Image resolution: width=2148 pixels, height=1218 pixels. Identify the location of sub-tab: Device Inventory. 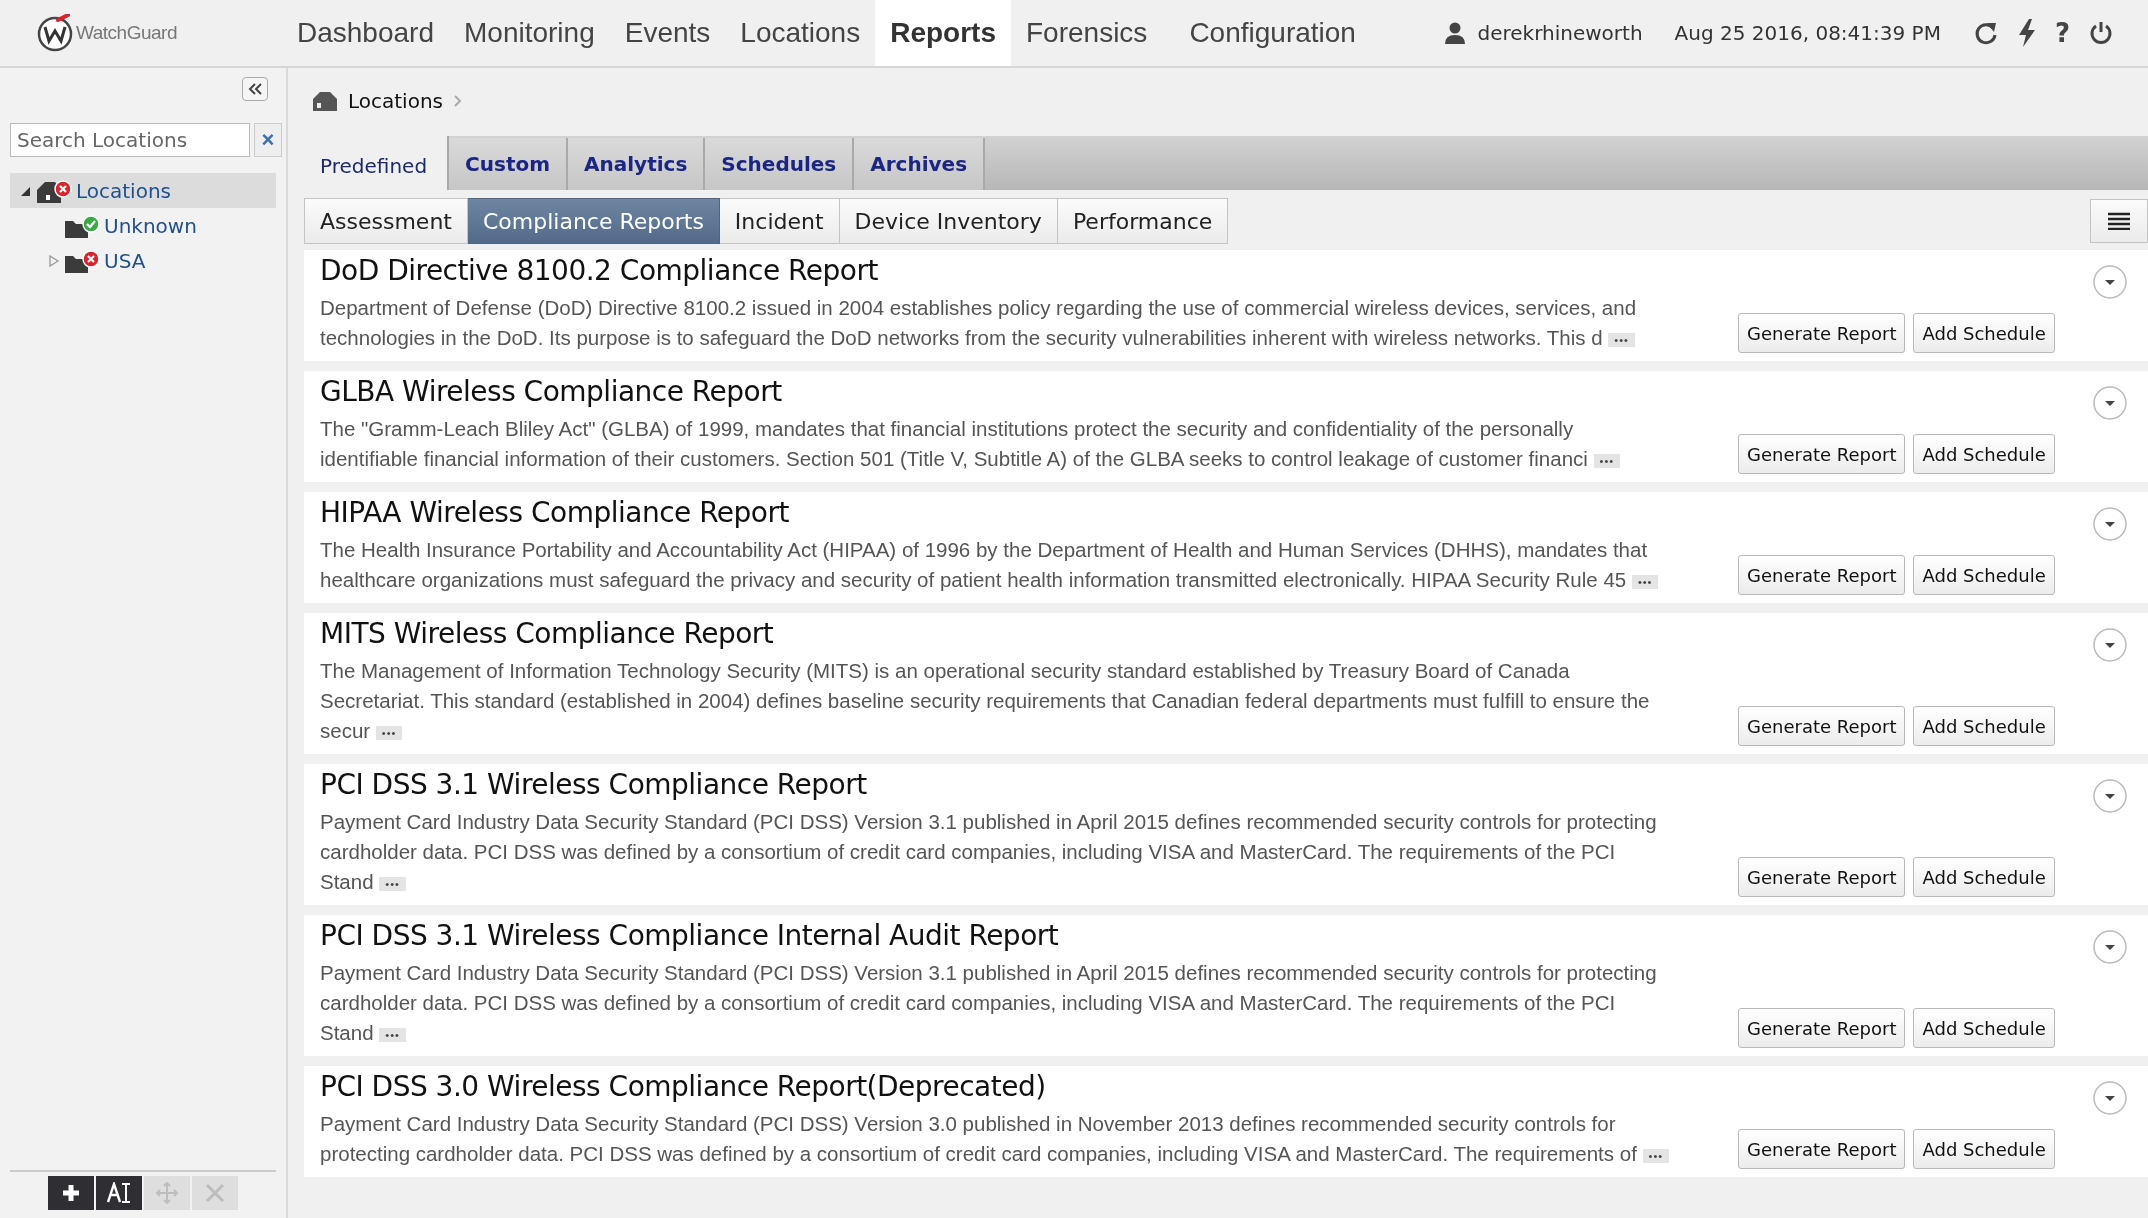
(948, 221).